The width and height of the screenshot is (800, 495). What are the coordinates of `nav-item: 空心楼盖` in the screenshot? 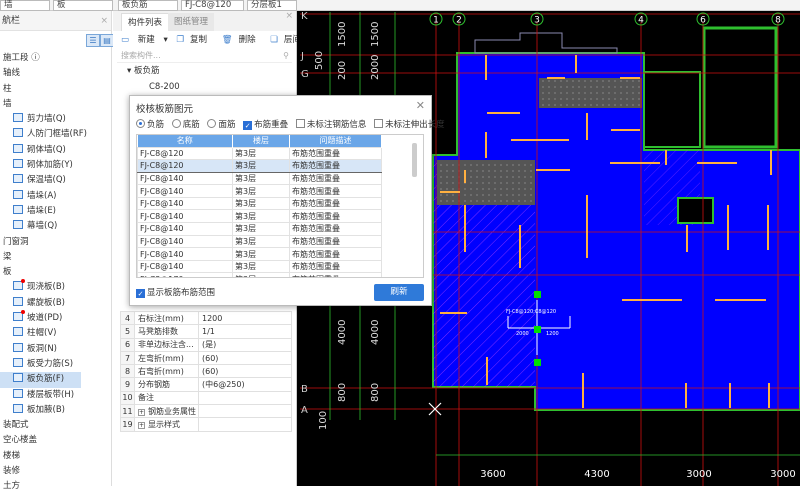 It's located at (55, 440).